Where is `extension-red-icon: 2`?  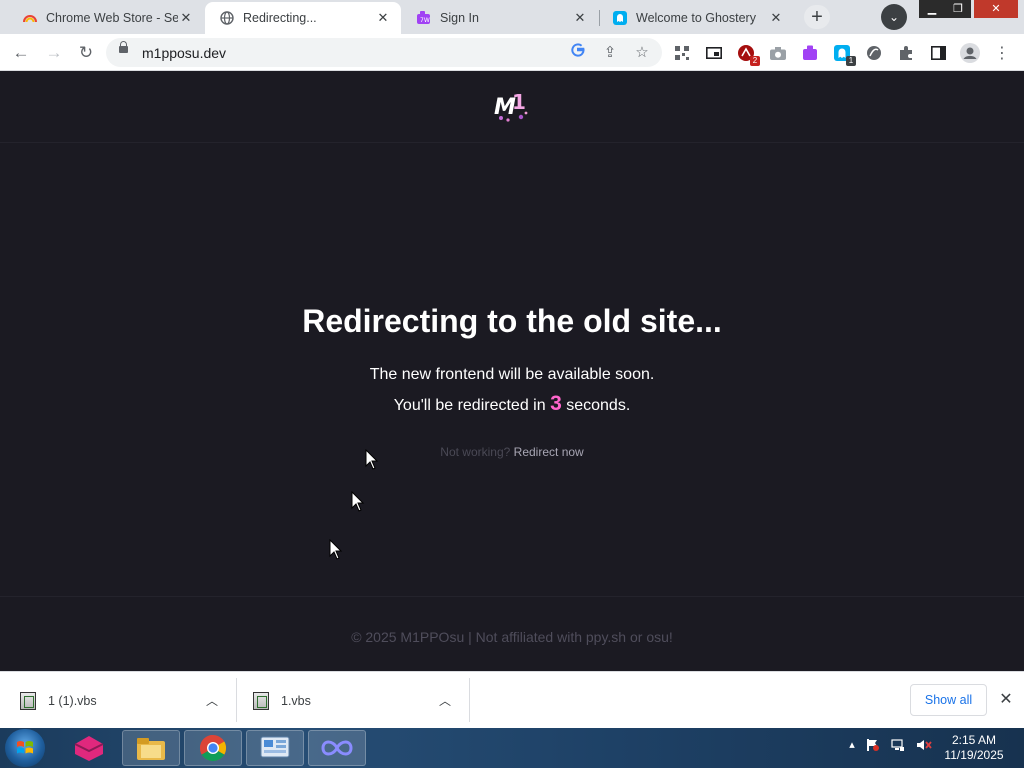
extension-red-icon: 2 is located at coordinates (747, 54).